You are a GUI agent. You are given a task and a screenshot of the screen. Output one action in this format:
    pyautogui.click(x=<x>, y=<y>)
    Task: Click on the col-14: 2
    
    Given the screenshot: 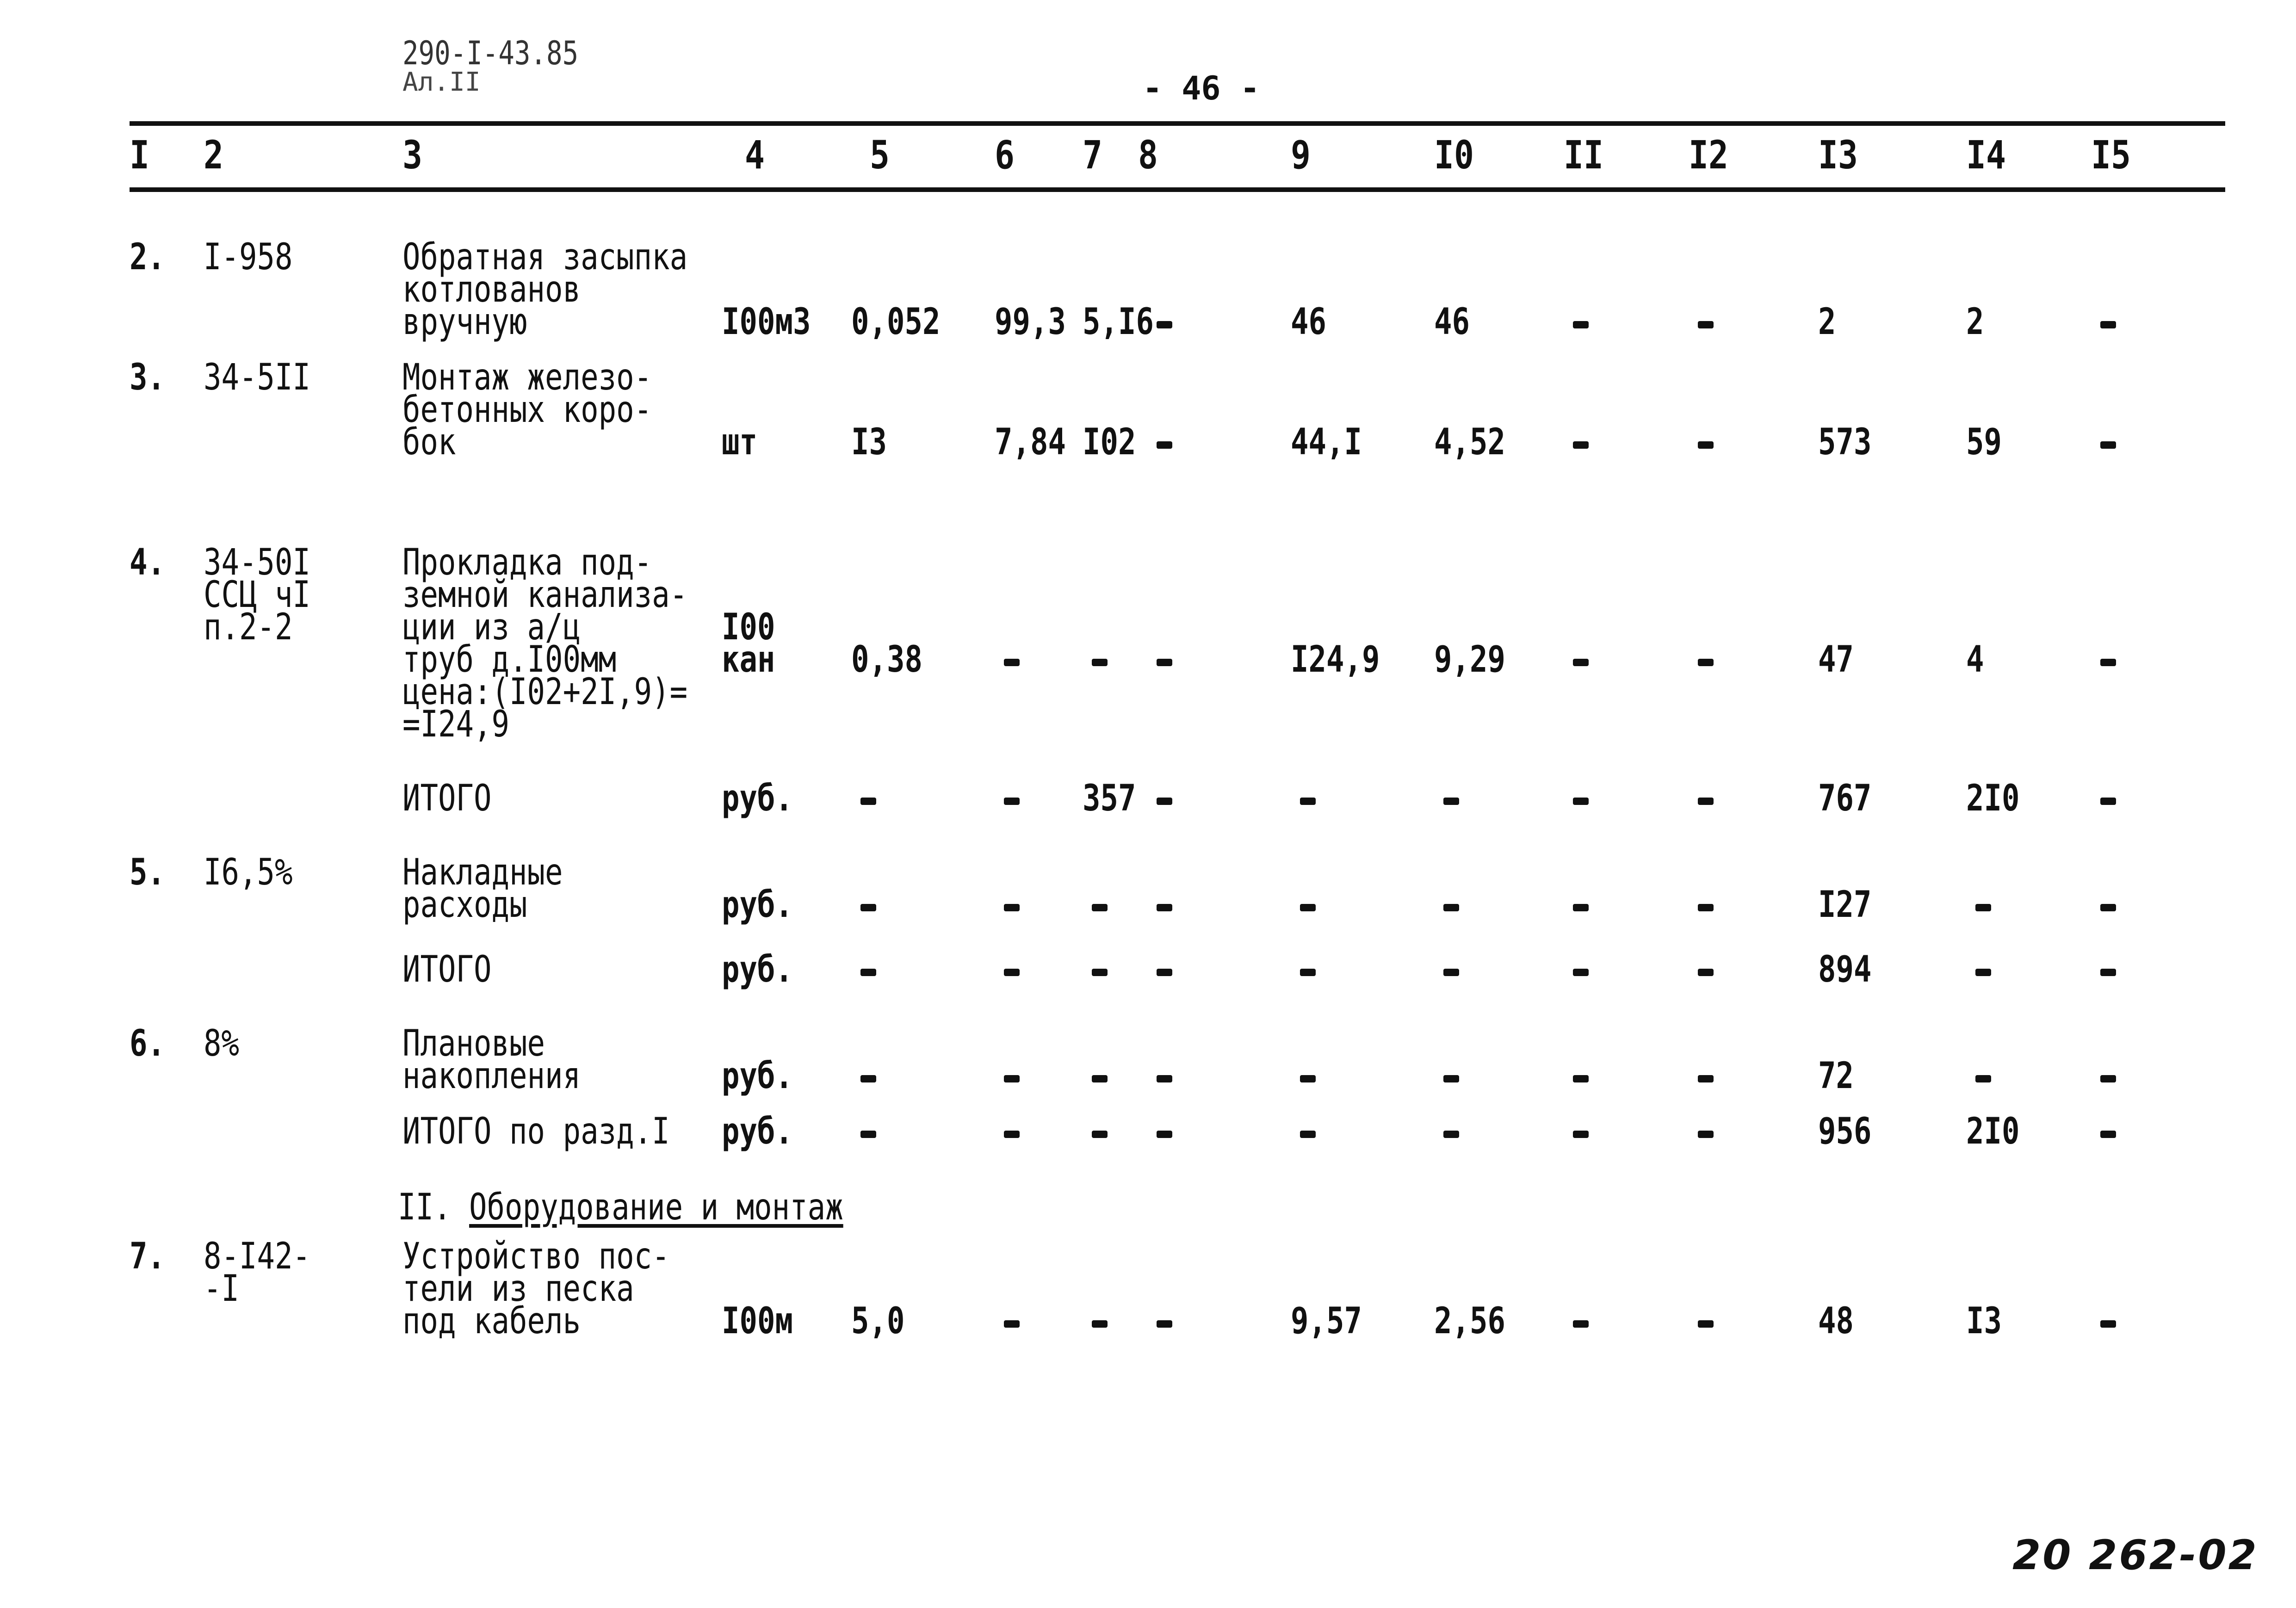 What is the action you would take?
    pyautogui.click(x=1975, y=322)
    